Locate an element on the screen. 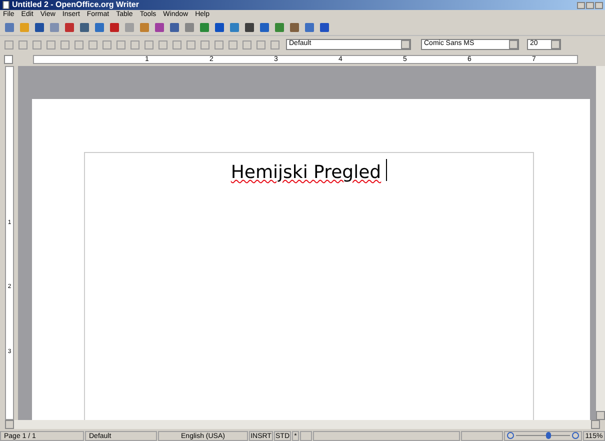 This screenshot has height=441, width=605. tab-stop-button is located at coordinates (8, 59).